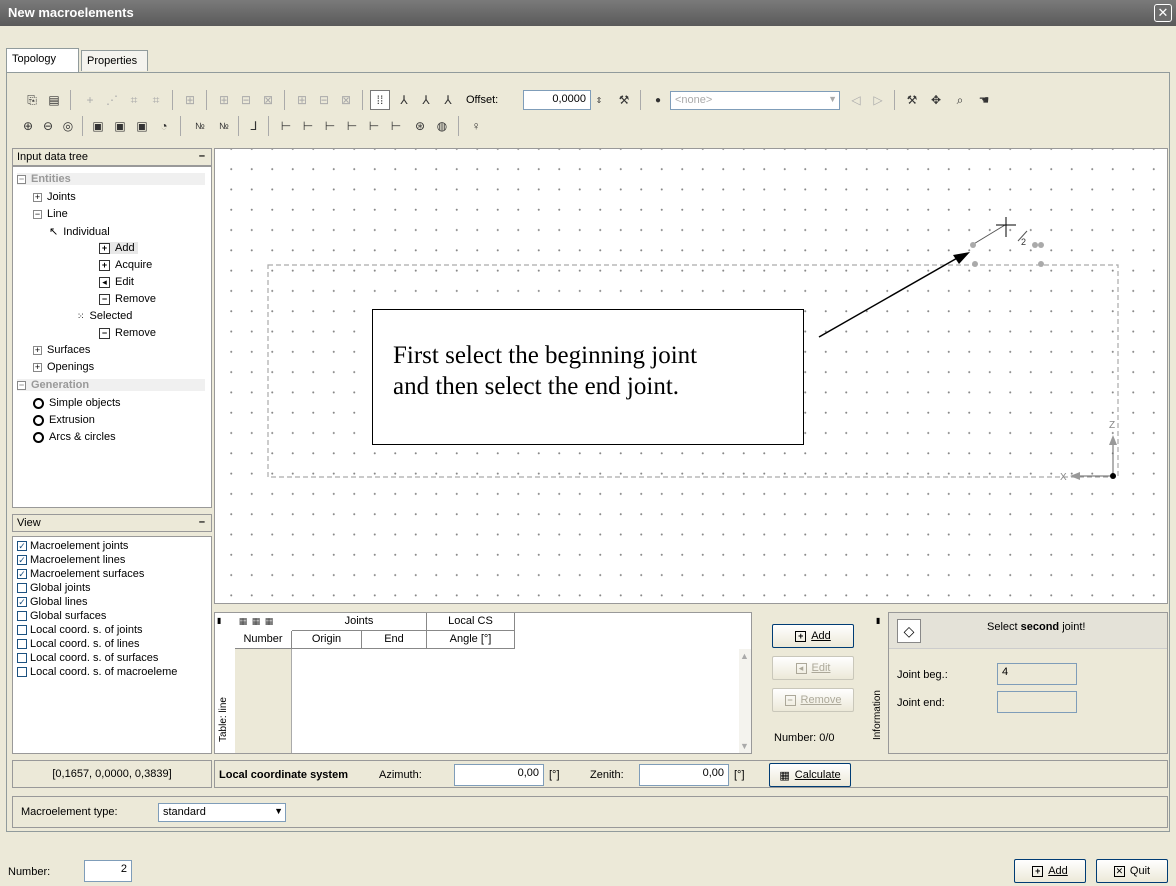  What do you see at coordinates (599, 100) in the screenshot?
I see `offset-spinner-icon: ⇕` at bounding box center [599, 100].